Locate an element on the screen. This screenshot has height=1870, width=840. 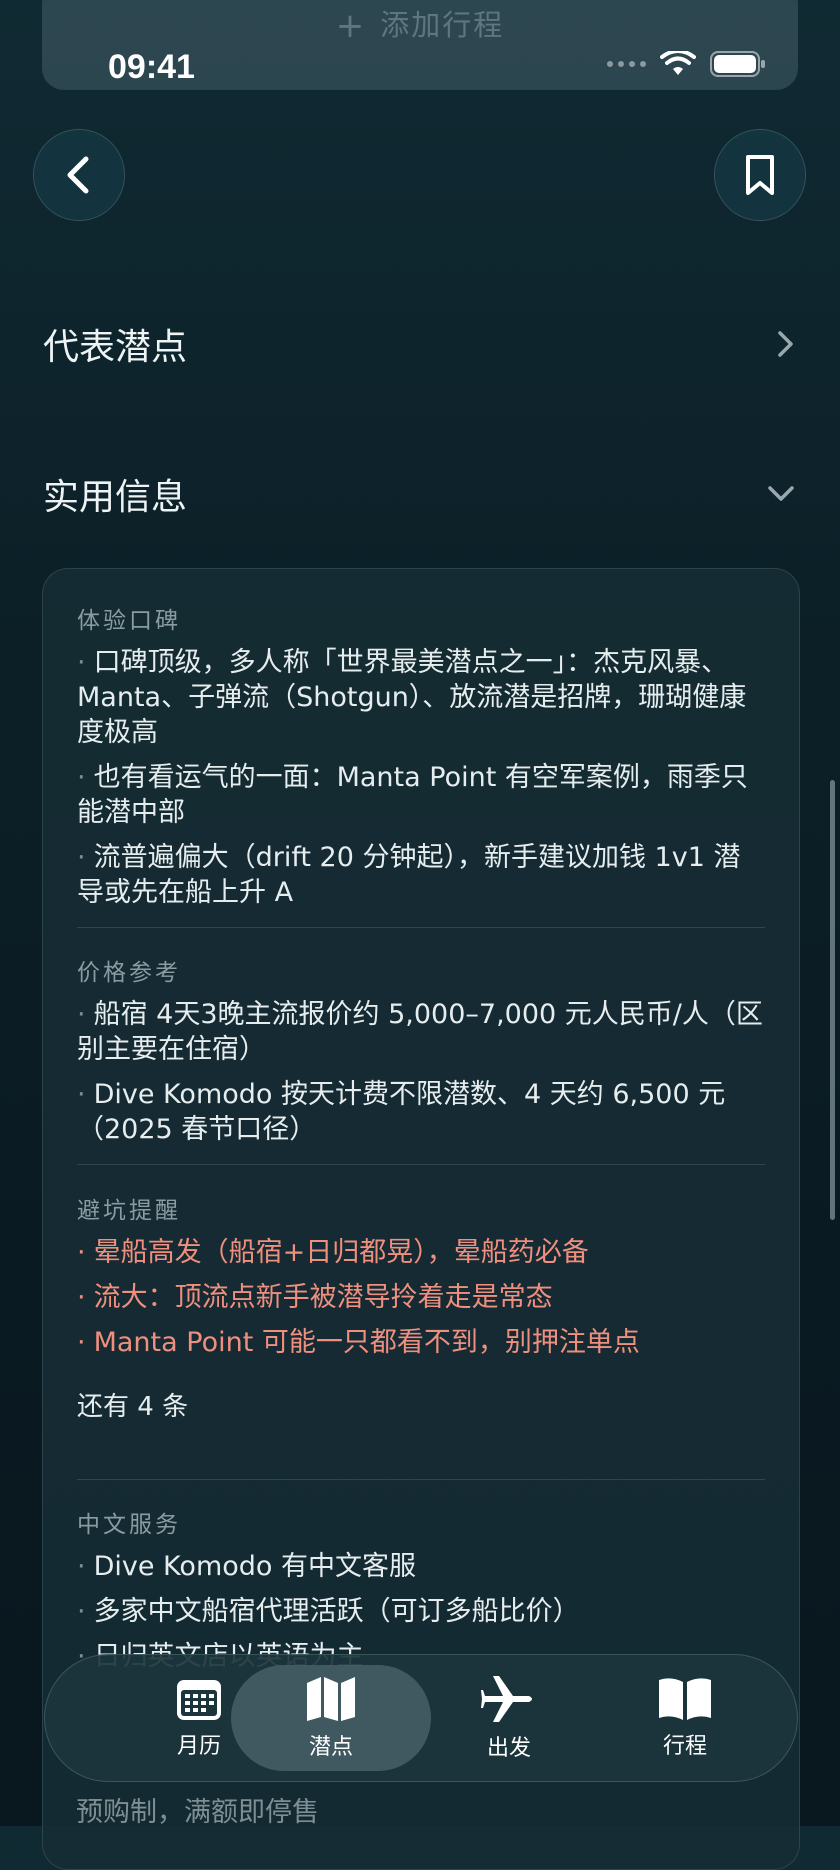
list-item: · Dive Komodo 有中文客服 is located at coordinates (246, 1566).